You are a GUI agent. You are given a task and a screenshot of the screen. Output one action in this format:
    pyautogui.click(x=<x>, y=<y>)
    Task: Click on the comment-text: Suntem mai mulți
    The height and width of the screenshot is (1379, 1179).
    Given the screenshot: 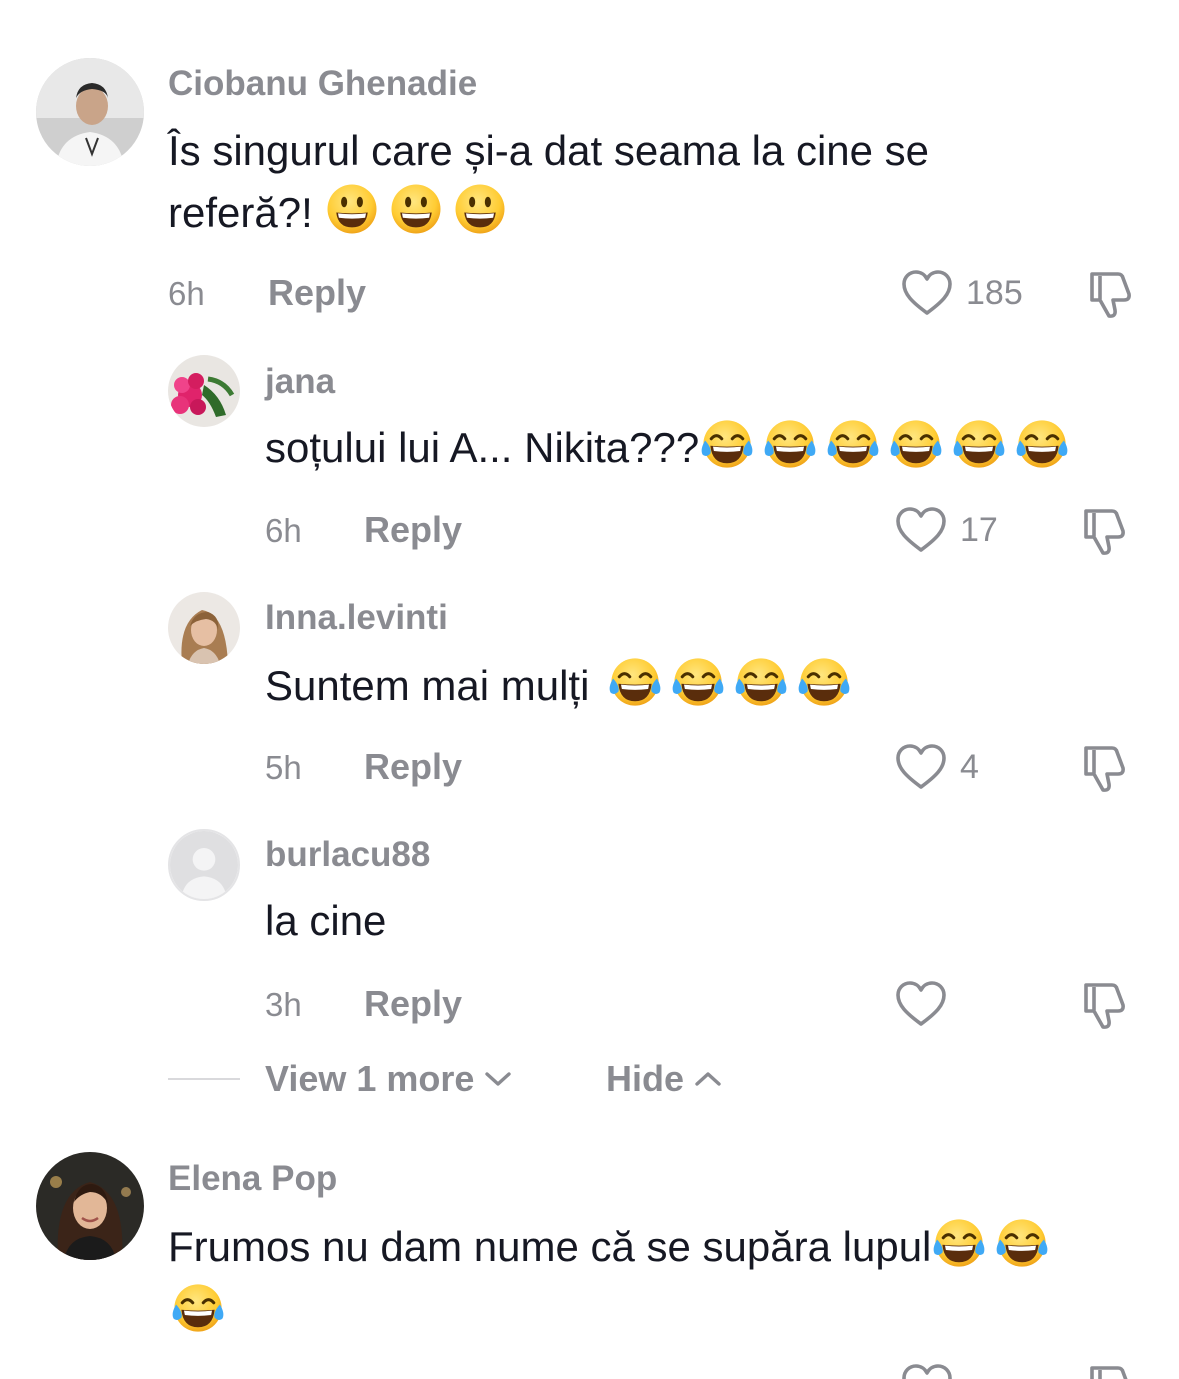 What is the action you would take?
    pyautogui.click(x=558, y=685)
    